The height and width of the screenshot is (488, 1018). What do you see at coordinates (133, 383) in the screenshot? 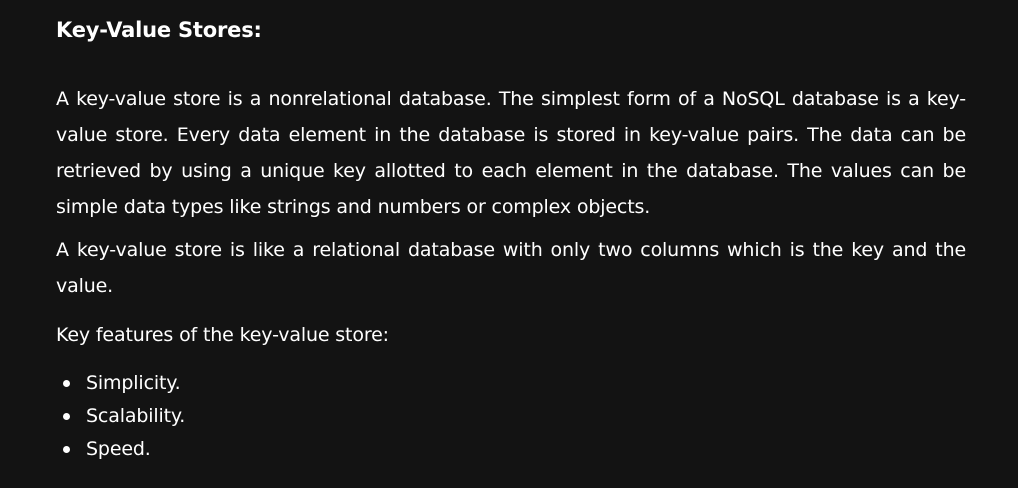
I see `feature-label: Simplicity.` at bounding box center [133, 383].